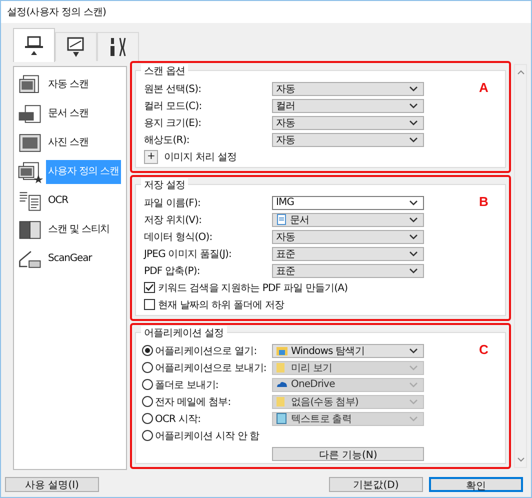  What do you see at coordinates (164, 71) in the screenshot?
I see `group-title: 스캔 옵션` at bounding box center [164, 71].